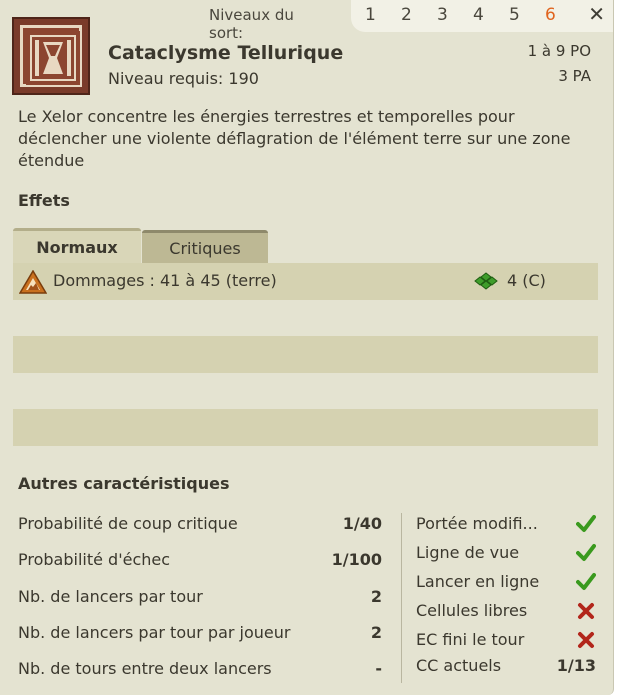  What do you see at coordinates (77, 246) in the screenshot?
I see `tab-normaux: Normaux` at bounding box center [77, 246].